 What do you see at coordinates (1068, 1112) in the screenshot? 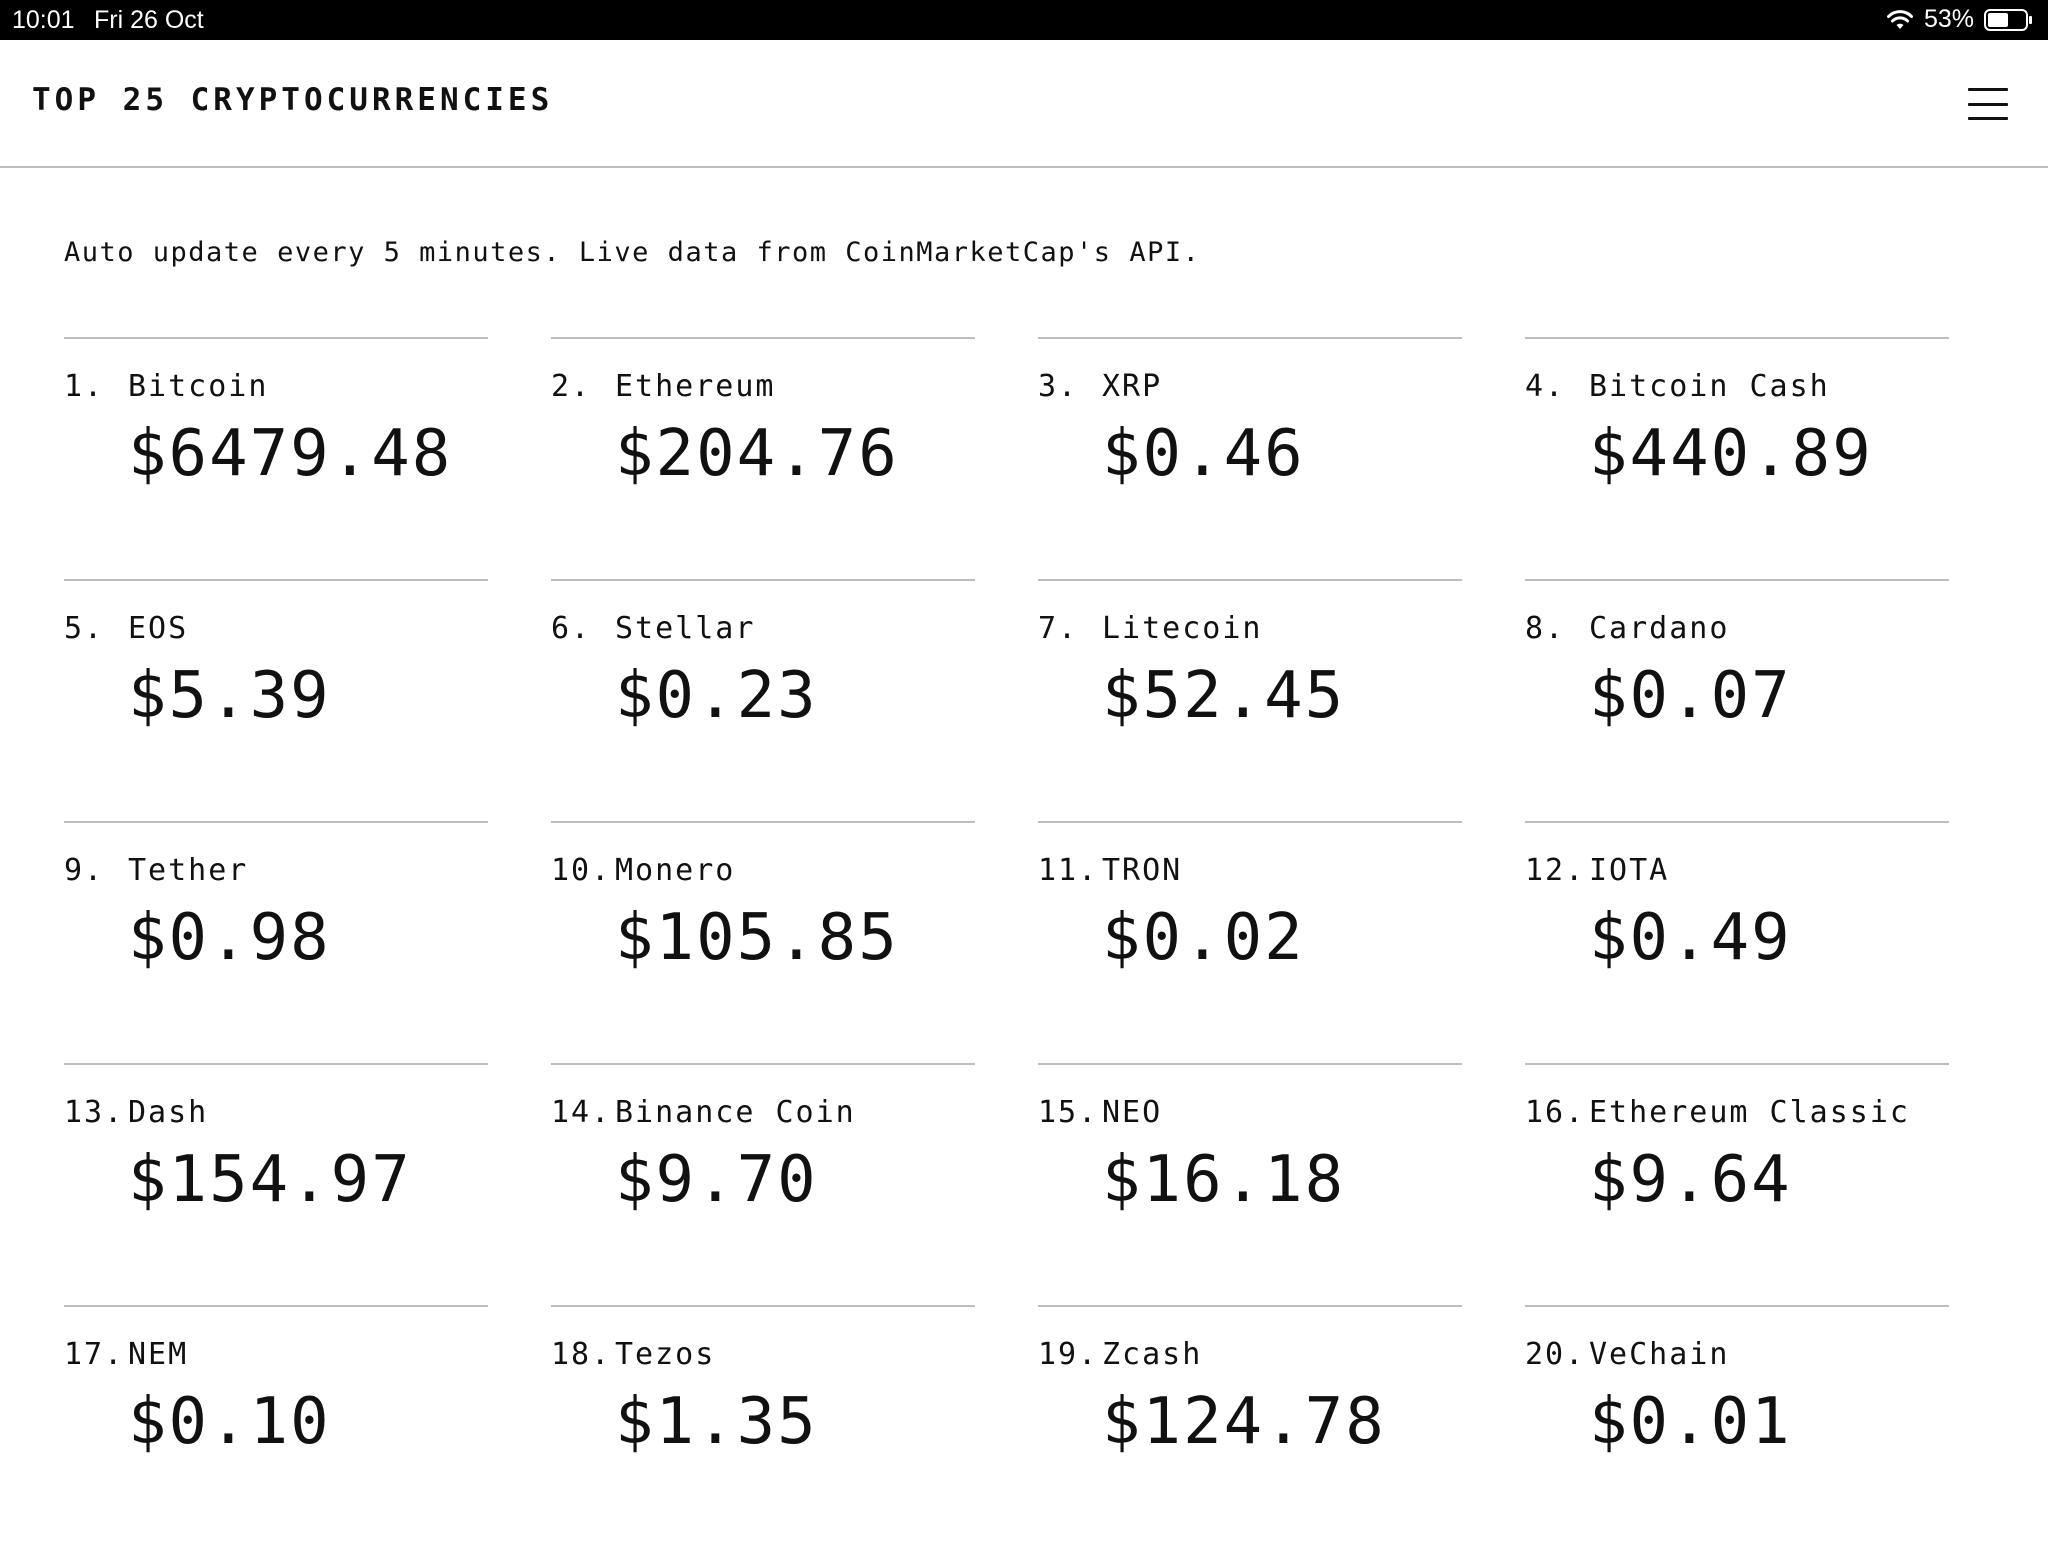
I see `coin-rank: 15.` at bounding box center [1068, 1112].